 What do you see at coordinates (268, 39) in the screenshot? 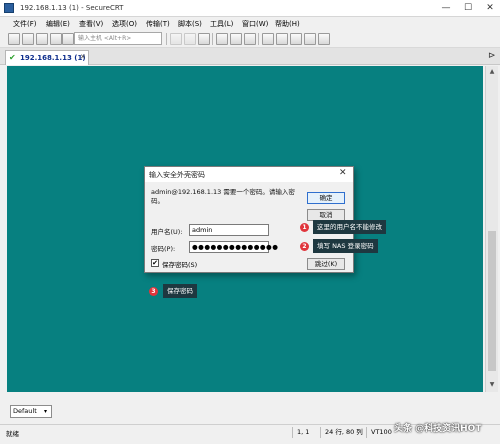
I see `session-options-icon` at bounding box center [268, 39].